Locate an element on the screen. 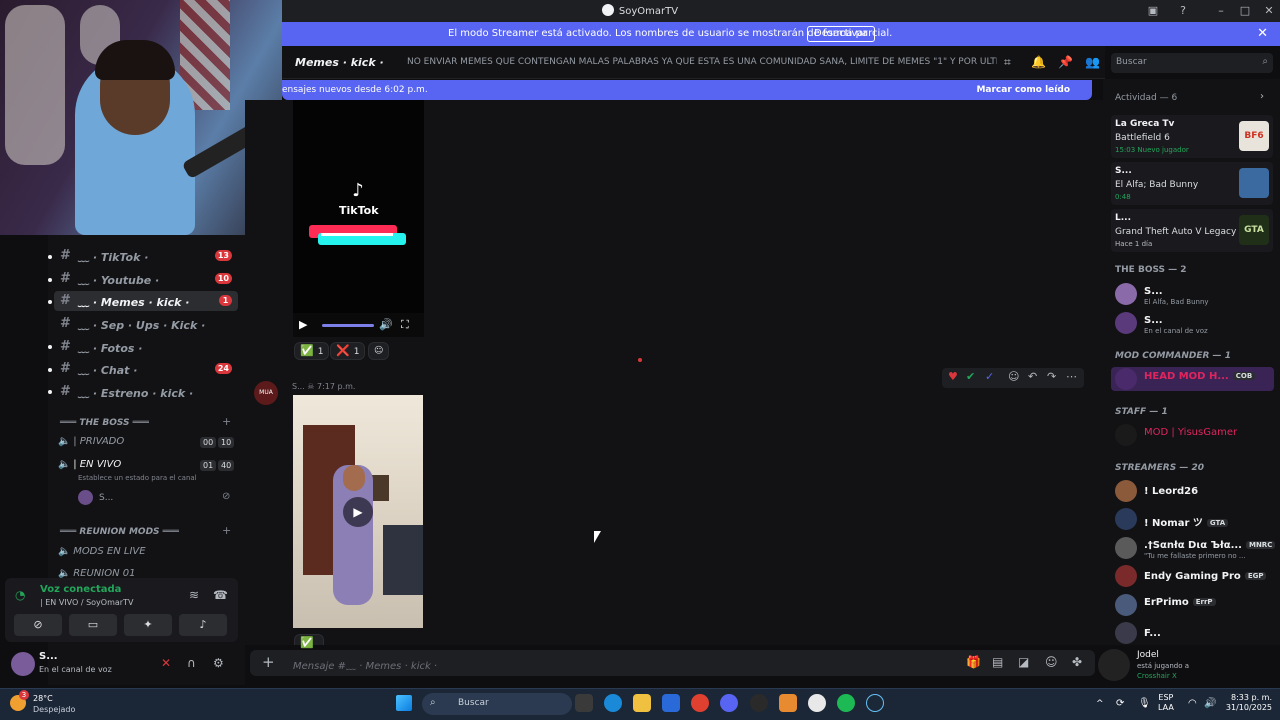 This screenshot has width=1280, height=720. activity-header: Actividad — 6 is located at coordinates (1146, 98).